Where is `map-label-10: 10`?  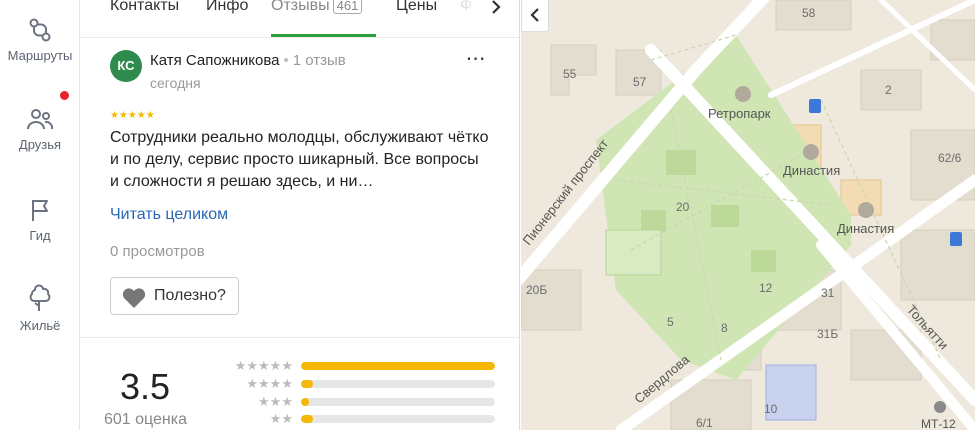 map-label-10: 10 is located at coordinates (771, 409).